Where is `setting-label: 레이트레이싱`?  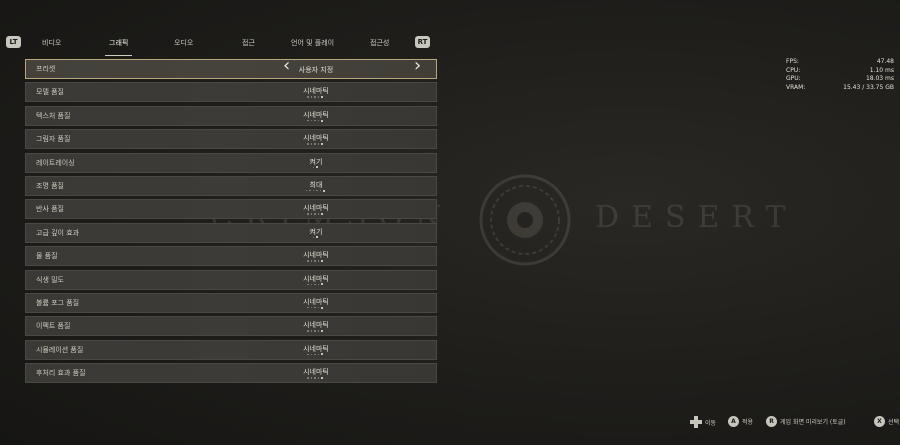 setting-label: 레이트레이싱 is located at coordinates (55, 162).